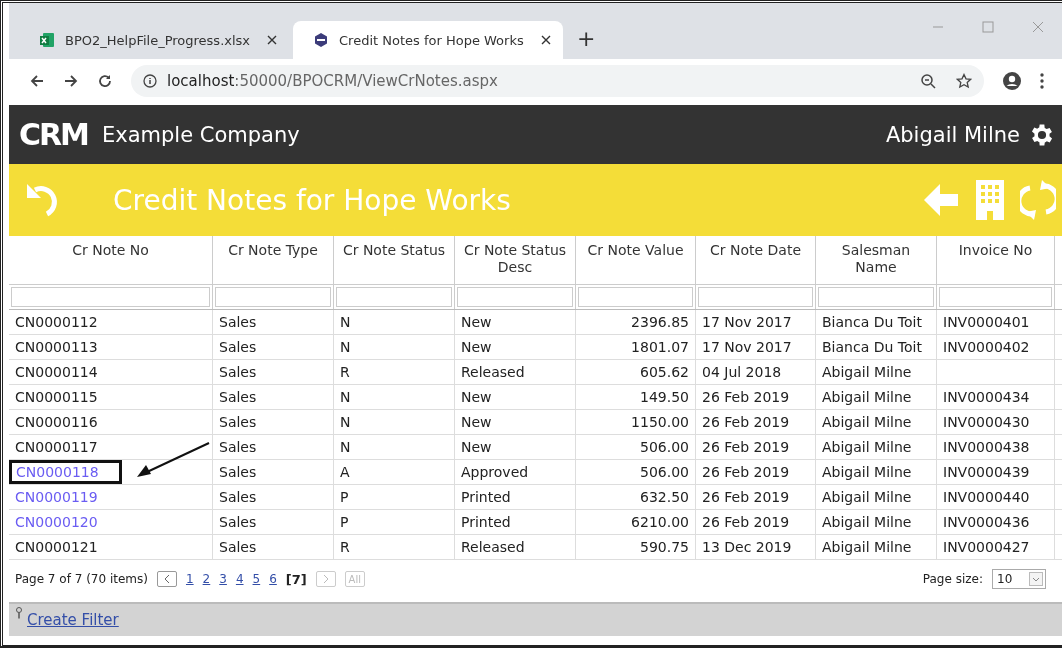  What do you see at coordinates (747, 322) in the screenshot?
I see `table-cell: 17 Nov 2017` at bounding box center [747, 322].